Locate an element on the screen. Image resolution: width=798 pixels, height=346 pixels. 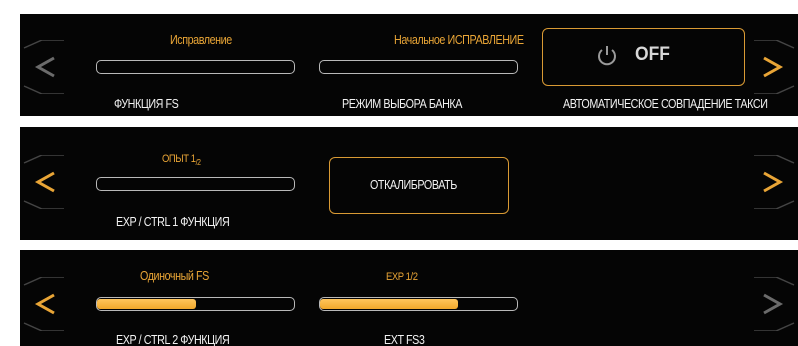
exp-ctrl-1-function-selector is located at coordinates (195, 184).